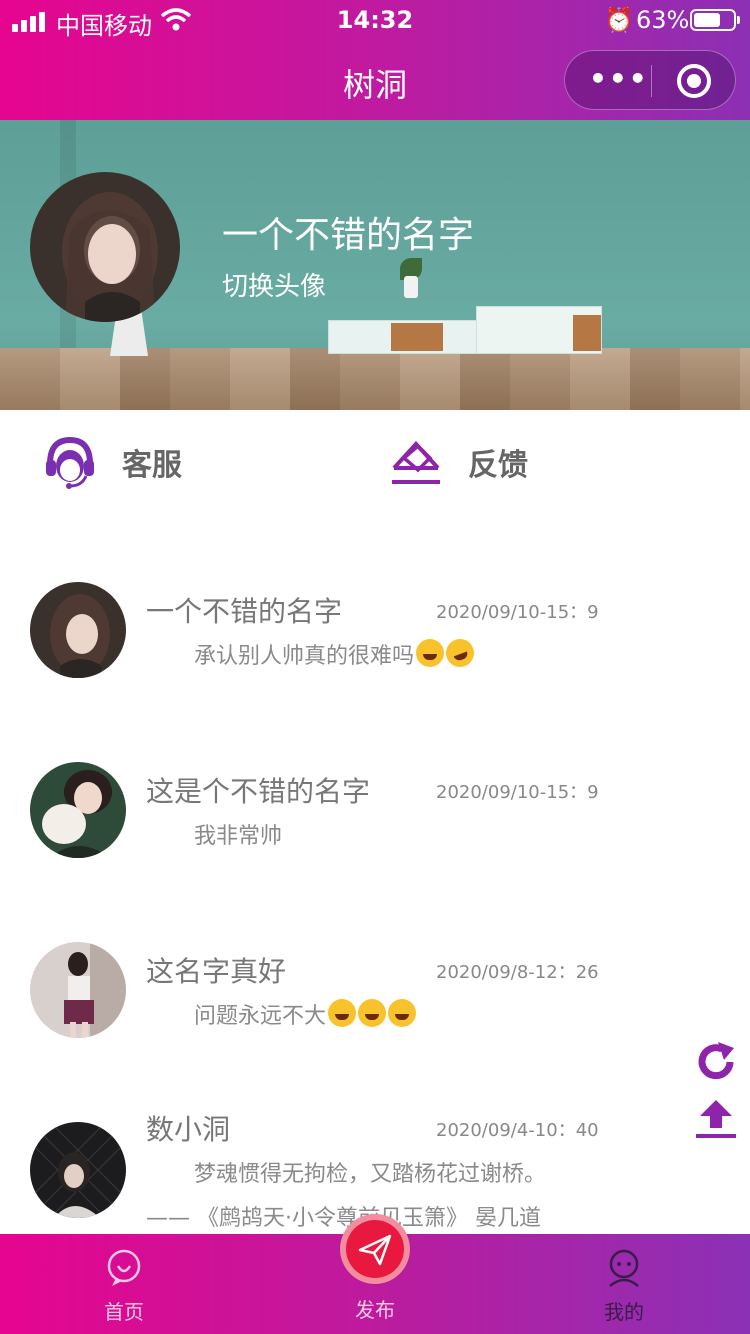 This screenshot has width=750, height=1334. What do you see at coordinates (375, 1310) in the screenshot?
I see `publish-label: 发布` at bounding box center [375, 1310].